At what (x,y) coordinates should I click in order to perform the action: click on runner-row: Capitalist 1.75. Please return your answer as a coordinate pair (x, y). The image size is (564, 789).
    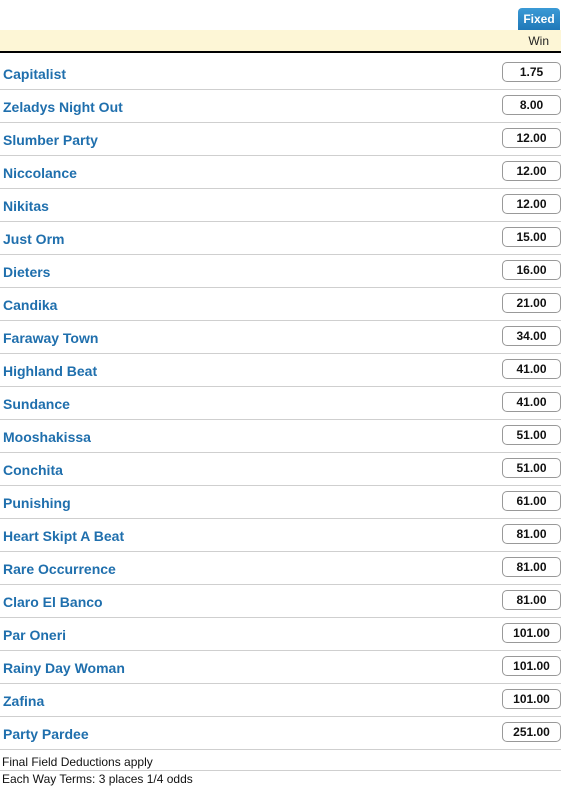
    Looking at the image, I should click on (280, 73).